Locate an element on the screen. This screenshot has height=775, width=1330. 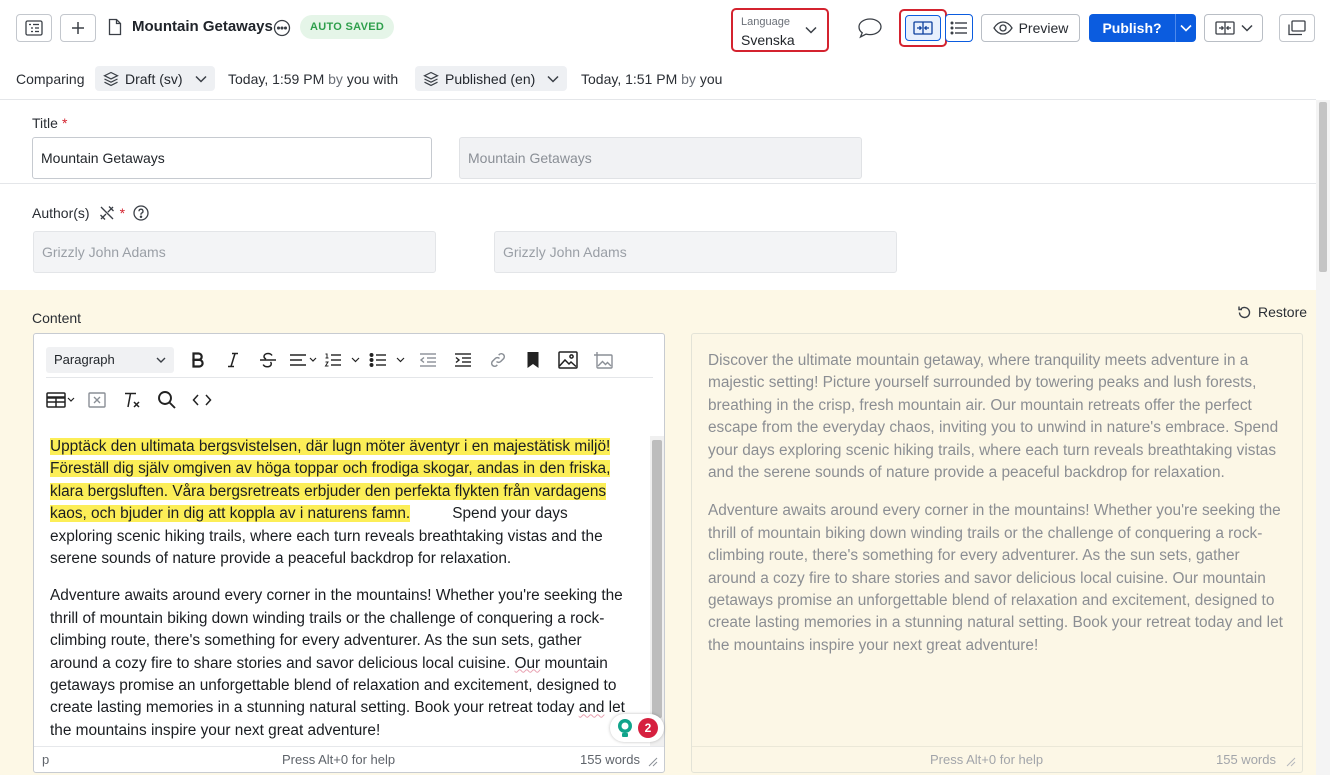
editor-toolbar: Paragraph is located at coordinates (349, 382).